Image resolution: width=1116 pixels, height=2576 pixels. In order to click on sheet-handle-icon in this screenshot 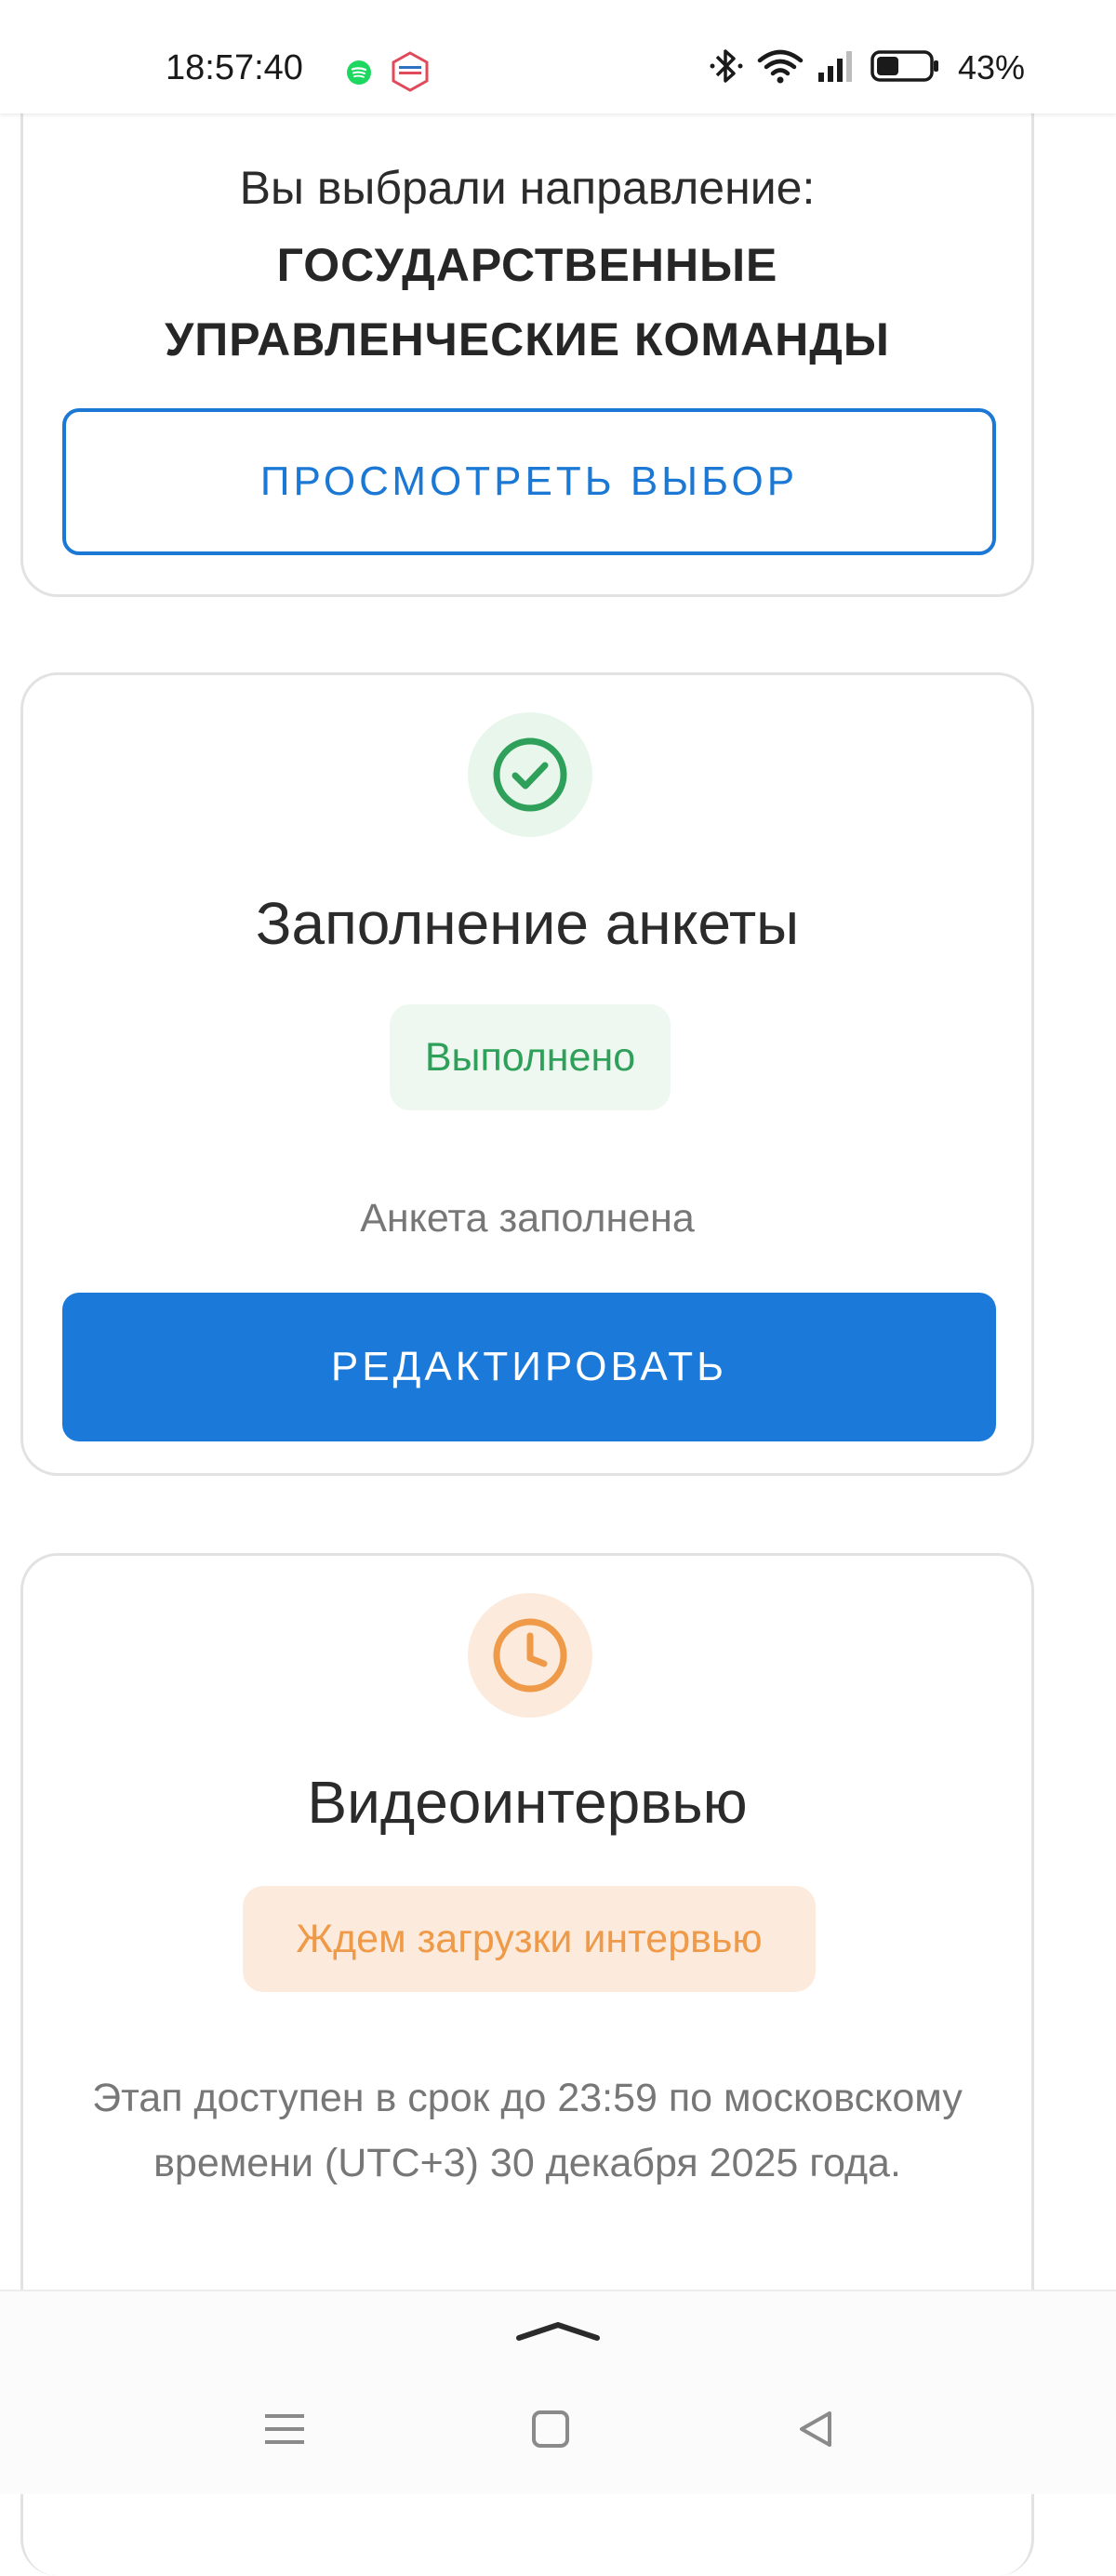, I will do `click(558, 2331)`.